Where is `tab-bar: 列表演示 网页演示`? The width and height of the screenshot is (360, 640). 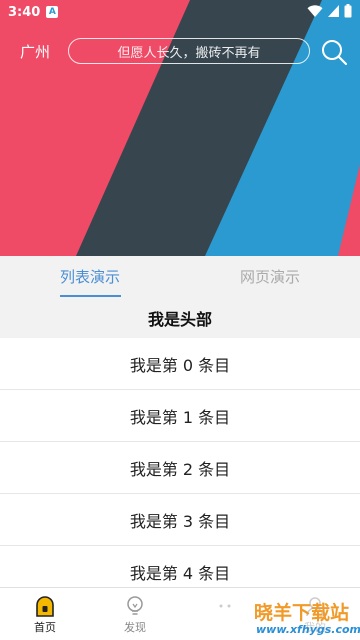 tab-bar: 列表演示 网页演示 is located at coordinates (180, 277).